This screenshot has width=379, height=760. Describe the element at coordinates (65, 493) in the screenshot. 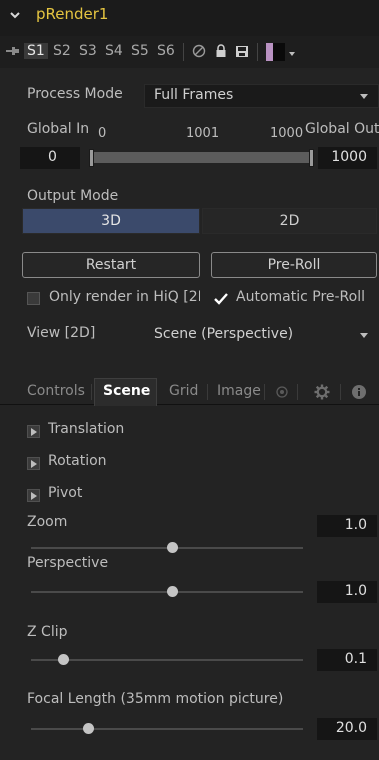

I see `pivot-section: Pivot` at that location.